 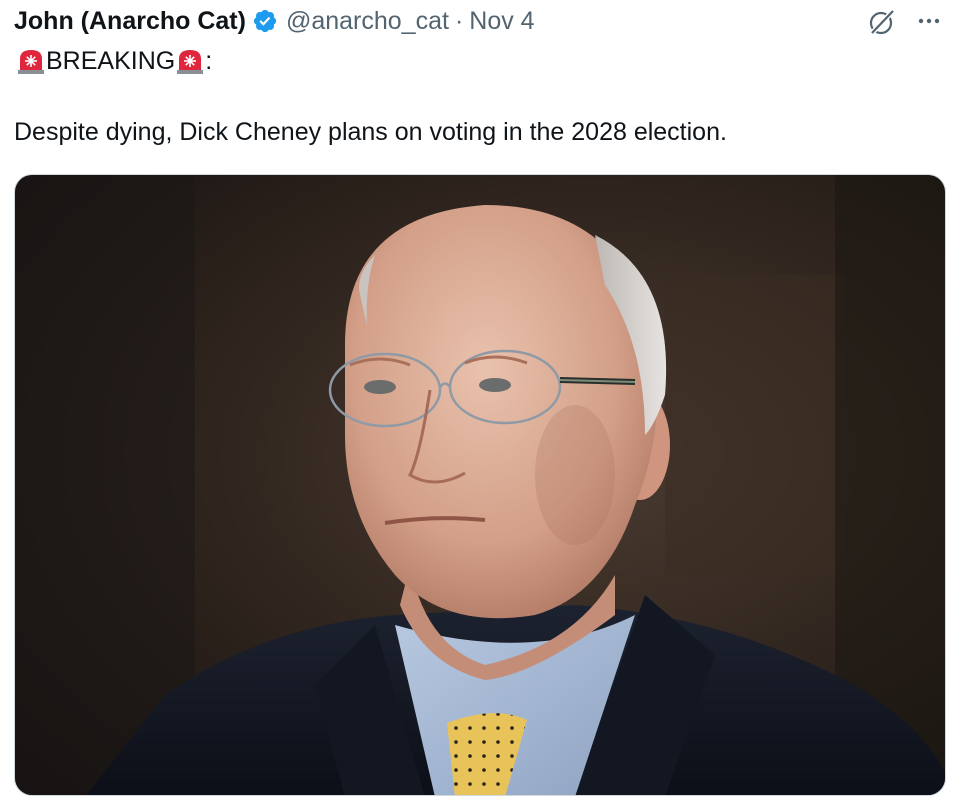 I want to click on more-options-icon, so click(x=929, y=21).